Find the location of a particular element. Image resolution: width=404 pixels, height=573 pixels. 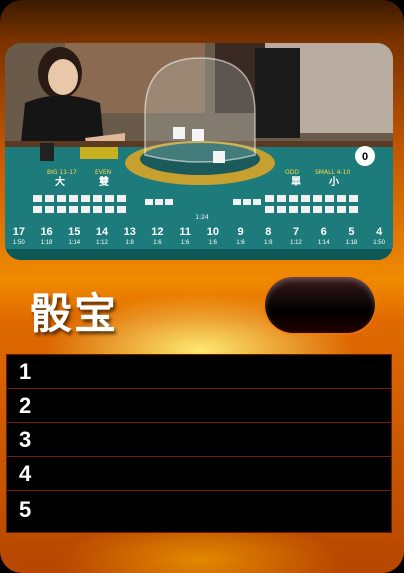

total-13: 13 is located at coordinates (130, 232).